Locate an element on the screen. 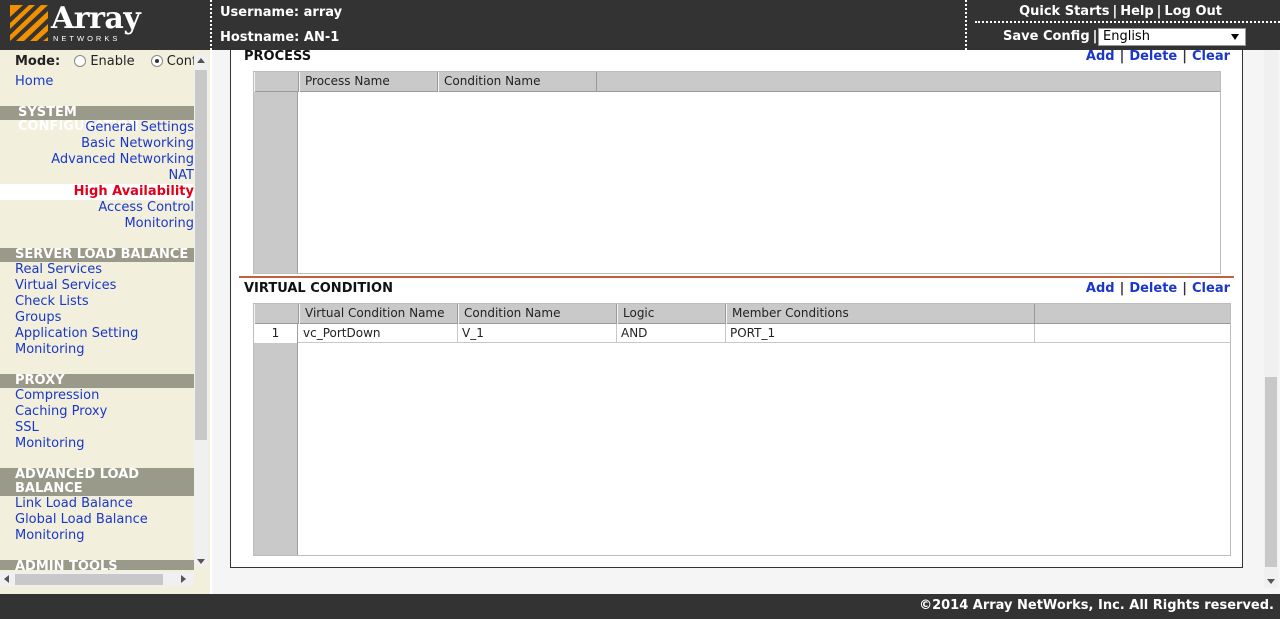 This screenshot has height=619, width=1280. chevron-down-icon is located at coordinates (1235, 37).